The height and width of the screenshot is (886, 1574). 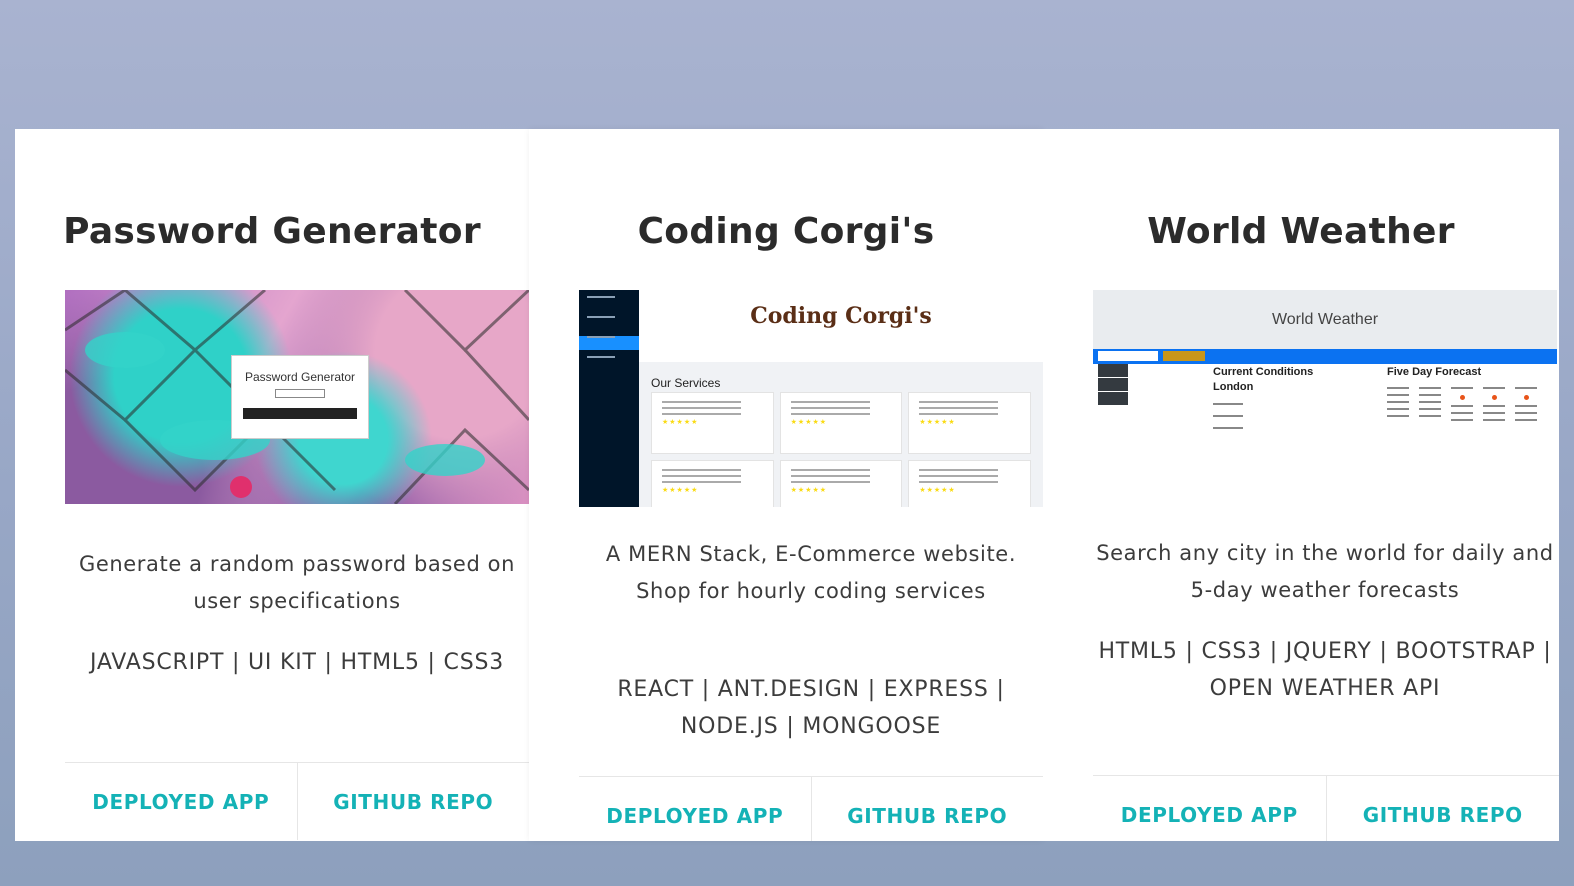 What do you see at coordinates (786, 231) in the screenshot?
I see `project-title: Coding Corgi's` at bounding box center [786, 231].